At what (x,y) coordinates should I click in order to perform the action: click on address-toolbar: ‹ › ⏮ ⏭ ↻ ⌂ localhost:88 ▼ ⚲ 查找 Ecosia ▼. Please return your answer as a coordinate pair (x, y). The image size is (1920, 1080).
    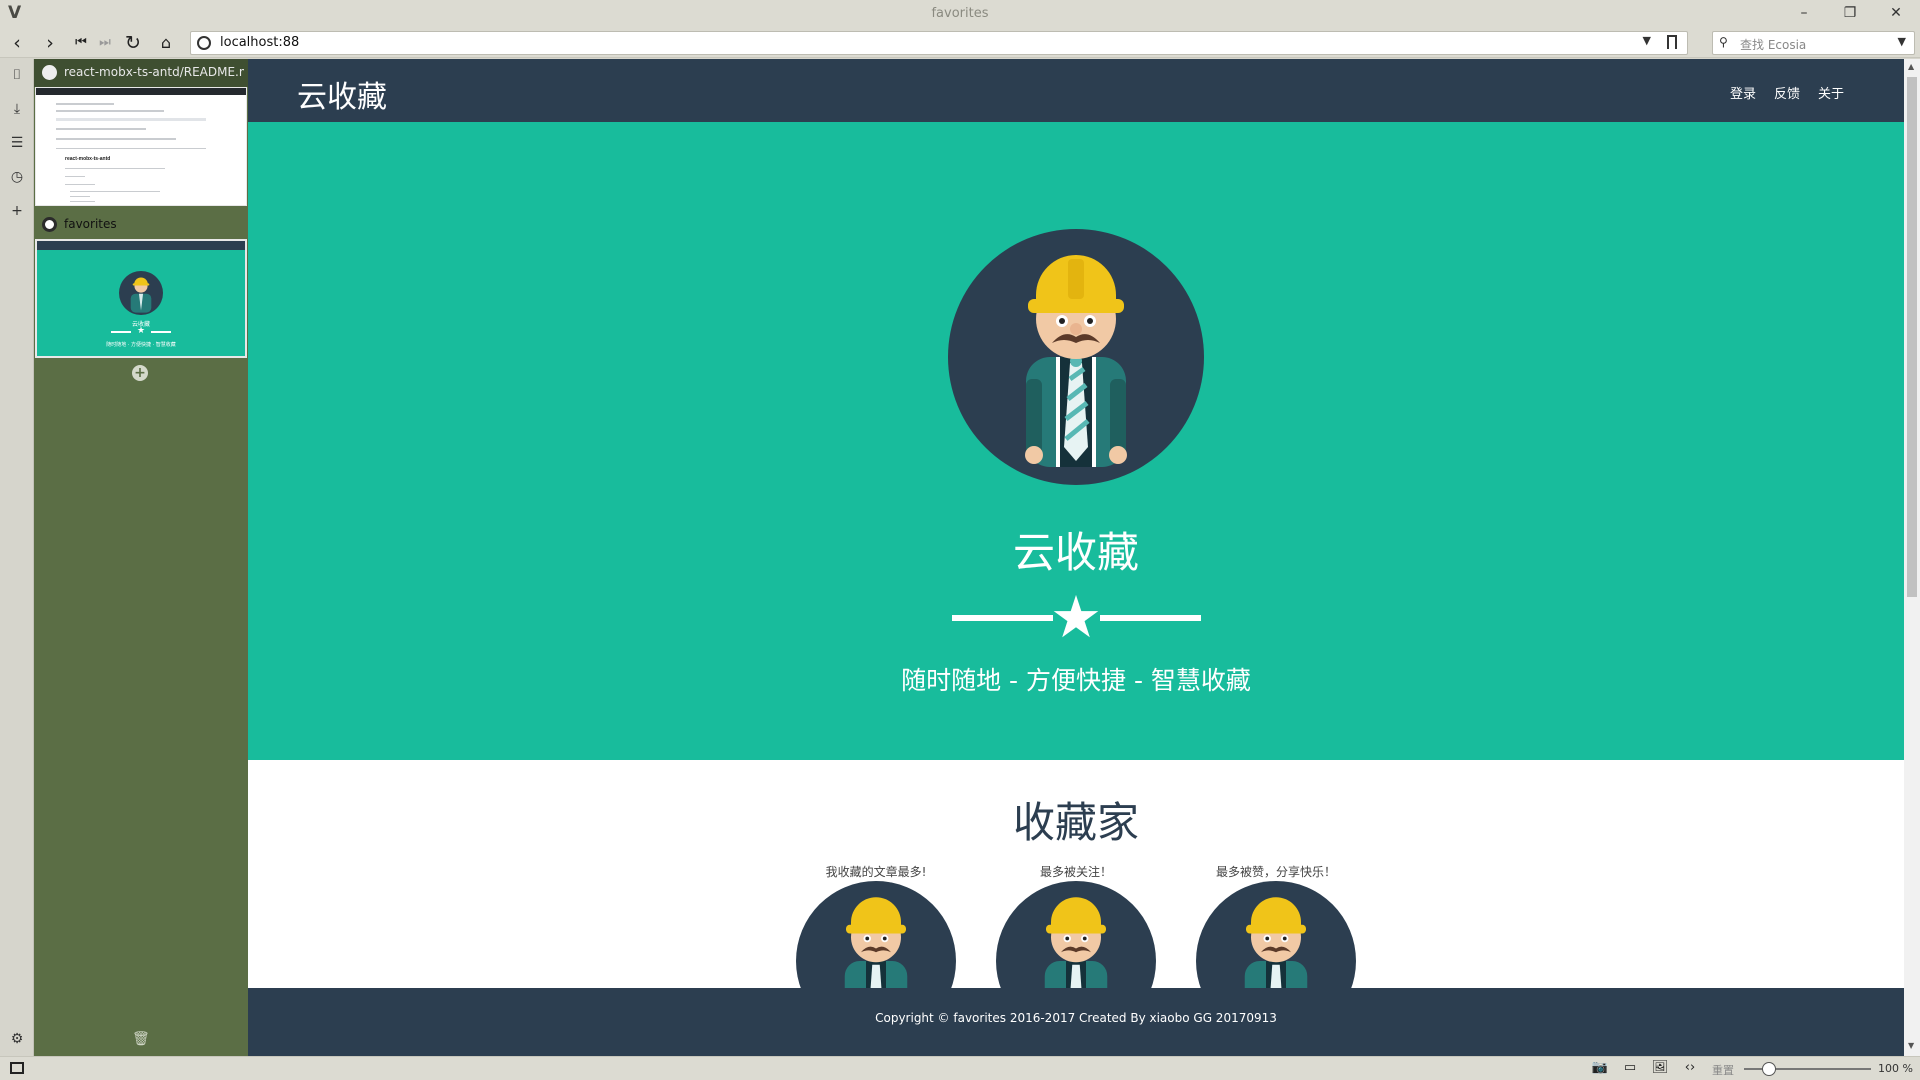
    Looking at the image, I should click on (960, 43).